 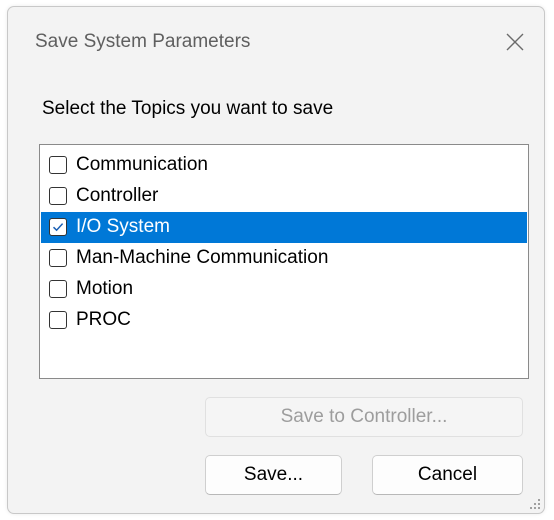 What do you see at coordinates (143, 41) in the screenshot?
I see `dialog-title: Save System Parameters` at bounding box center [143, 41].